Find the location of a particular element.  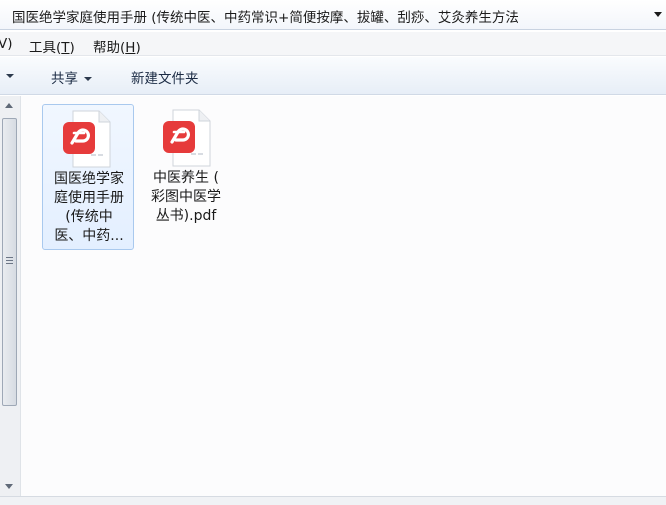

address-bar: 国医绝学家庭使用手册 (传统中医、中药常识+简便按摩、拔罐、刮痧、艾灸养生方法 is located at coordinates (333, 15).